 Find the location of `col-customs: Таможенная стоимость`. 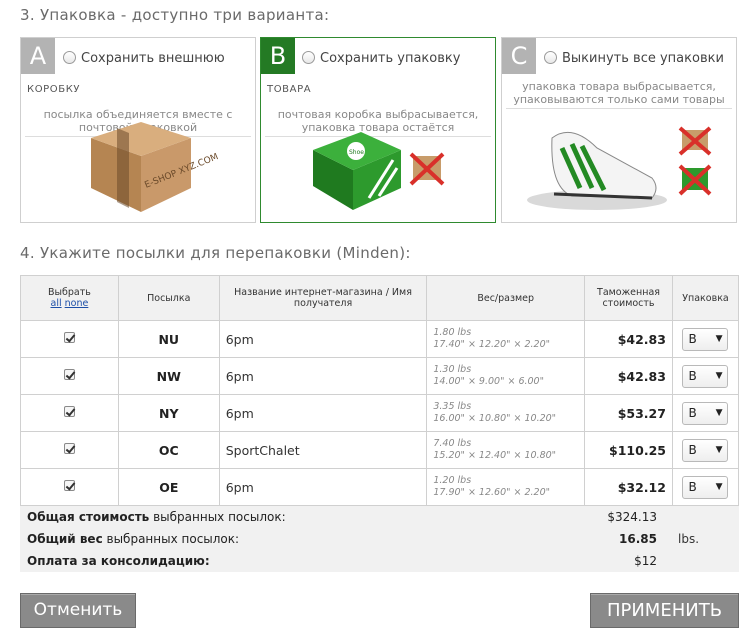

col-customs: Таможенная стоимость is located at coordinates (628, 298).